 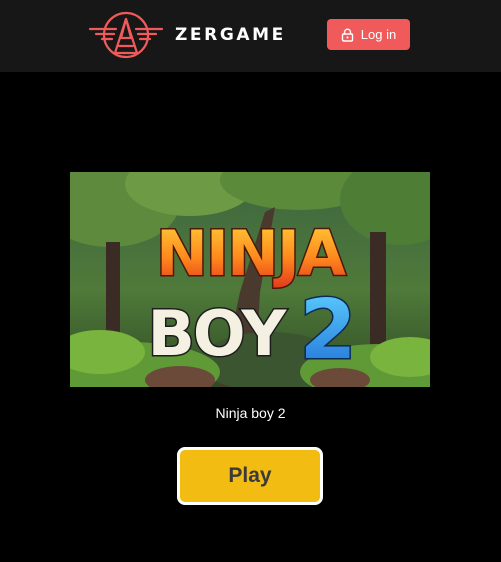 What do you see at coordinates (230, 35) in the screenshot?
I see `brand-name: ZERGAME` at bounding box center [230, 35].